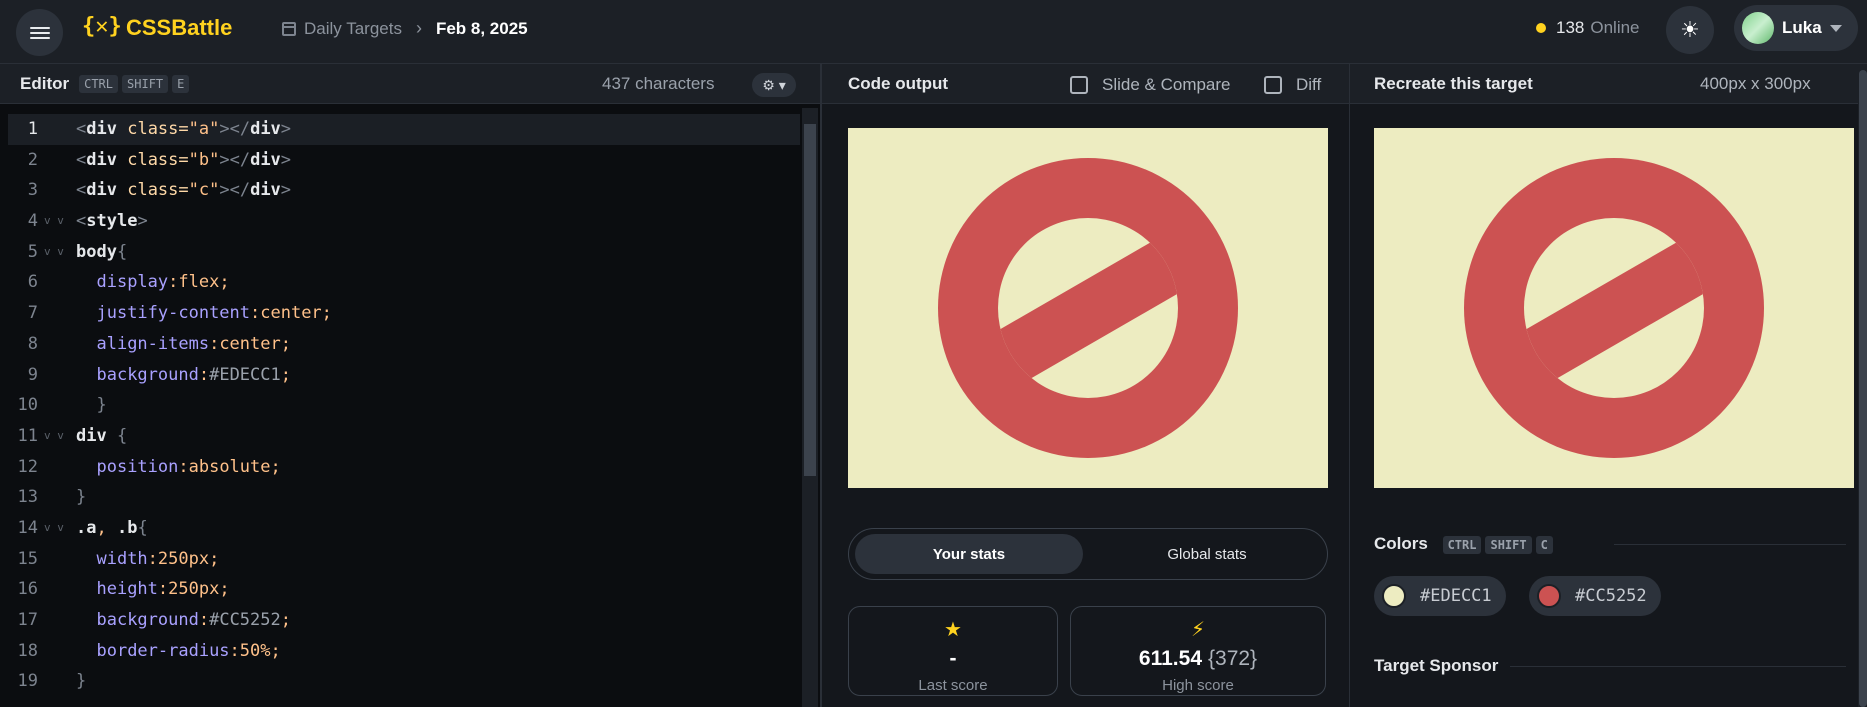 The image size is (1867, 707). I want to click on color-swatch: #CC5252, so click(1595, 596).